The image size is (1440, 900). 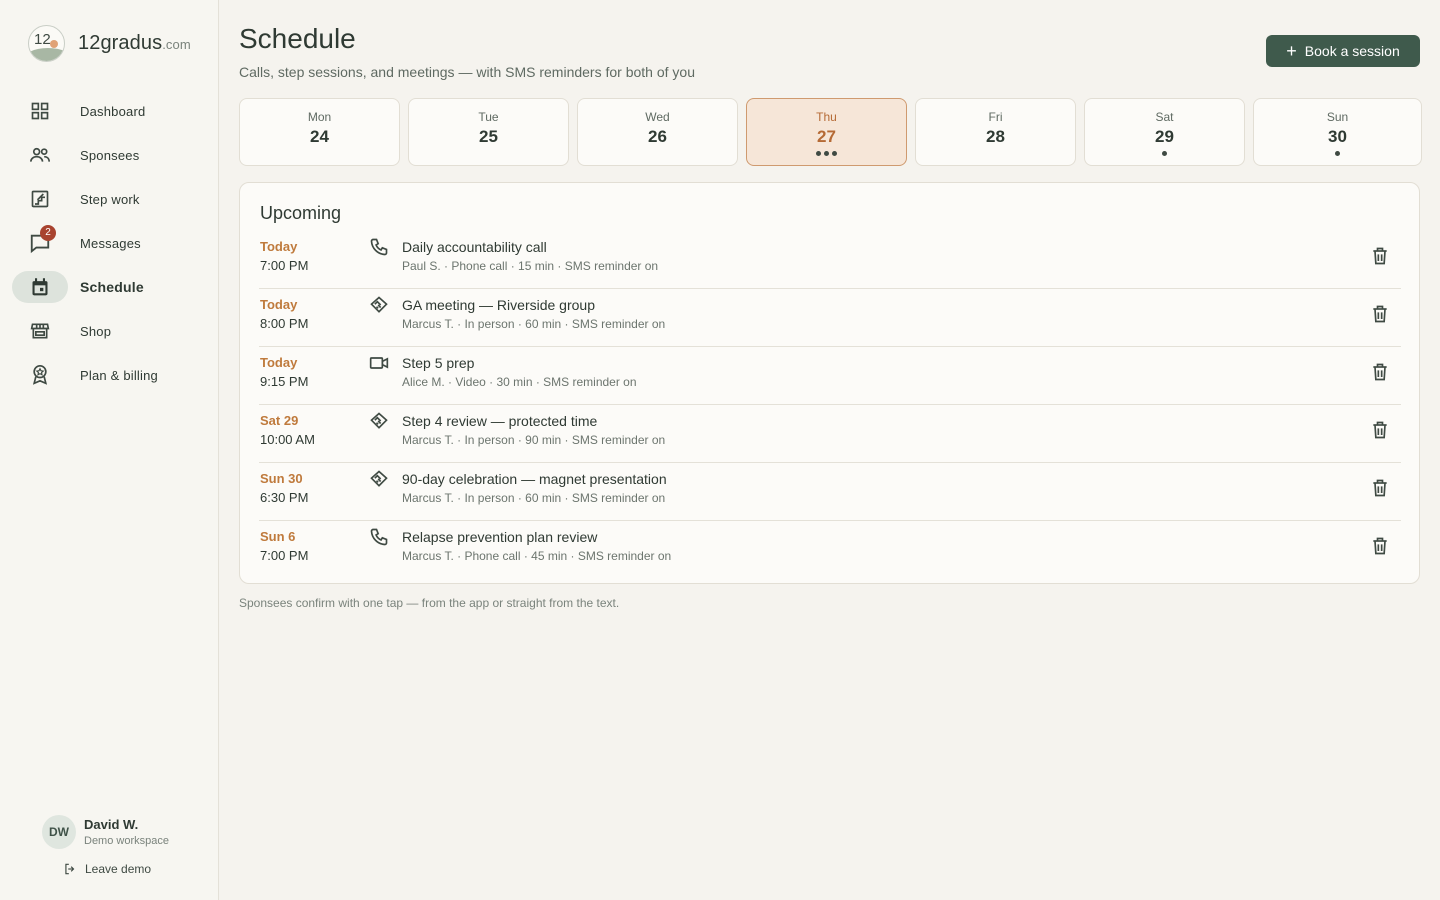 What do you see at coordinates (1164, 136) in the screenshot?
I see `day-number: 29` at bounding box center [1164, 136].